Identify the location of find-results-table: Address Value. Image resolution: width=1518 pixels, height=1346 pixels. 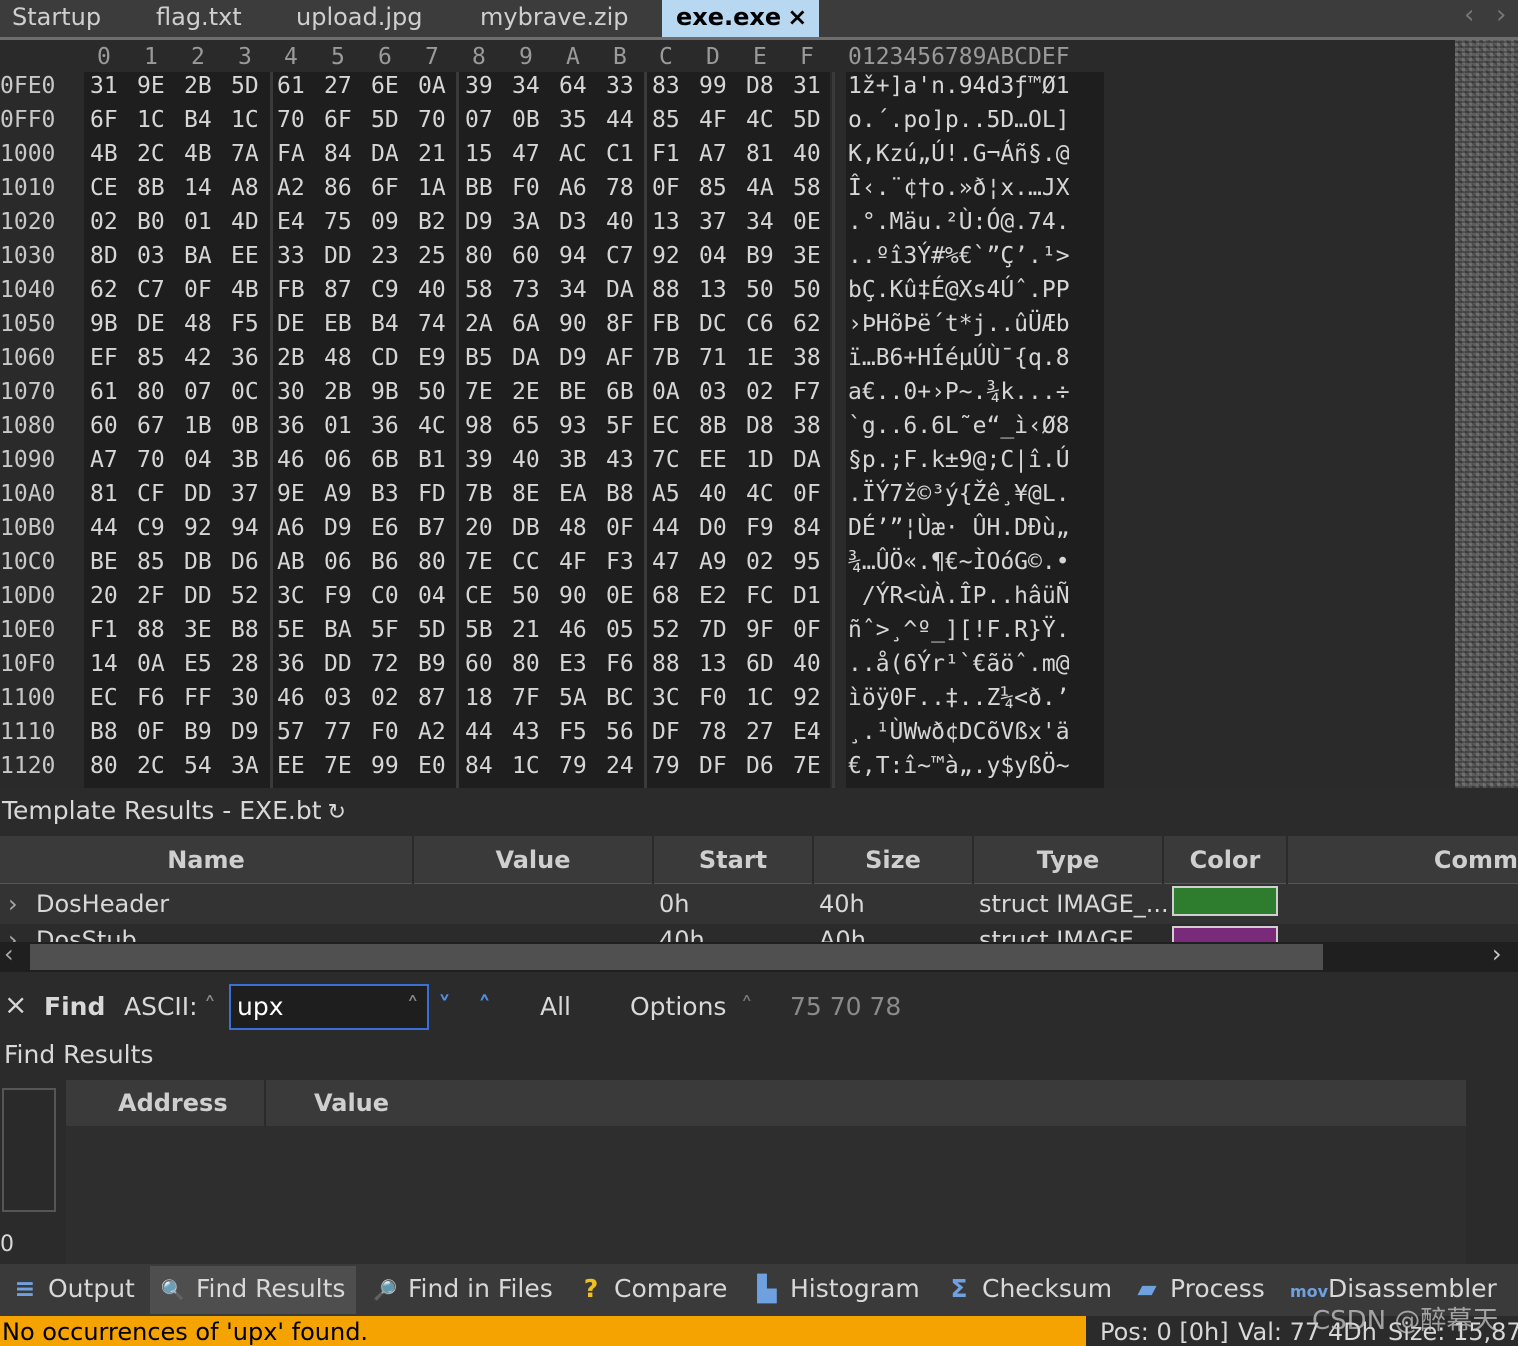
(766, 1172).